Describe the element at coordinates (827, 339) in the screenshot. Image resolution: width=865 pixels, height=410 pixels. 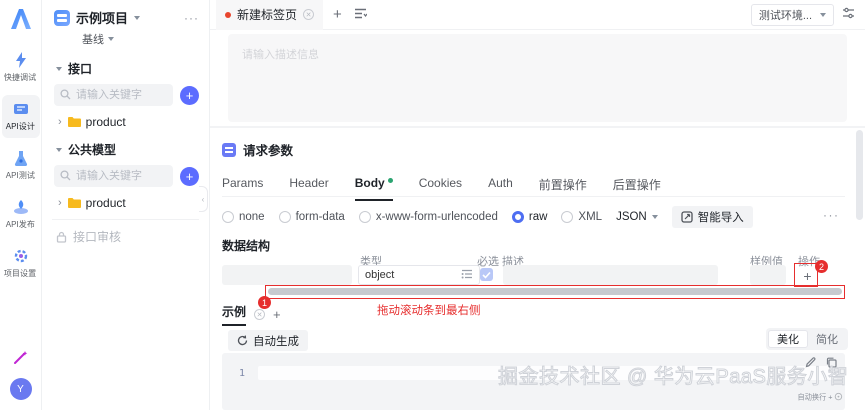
I see `simplify-button: 简化` at that location.